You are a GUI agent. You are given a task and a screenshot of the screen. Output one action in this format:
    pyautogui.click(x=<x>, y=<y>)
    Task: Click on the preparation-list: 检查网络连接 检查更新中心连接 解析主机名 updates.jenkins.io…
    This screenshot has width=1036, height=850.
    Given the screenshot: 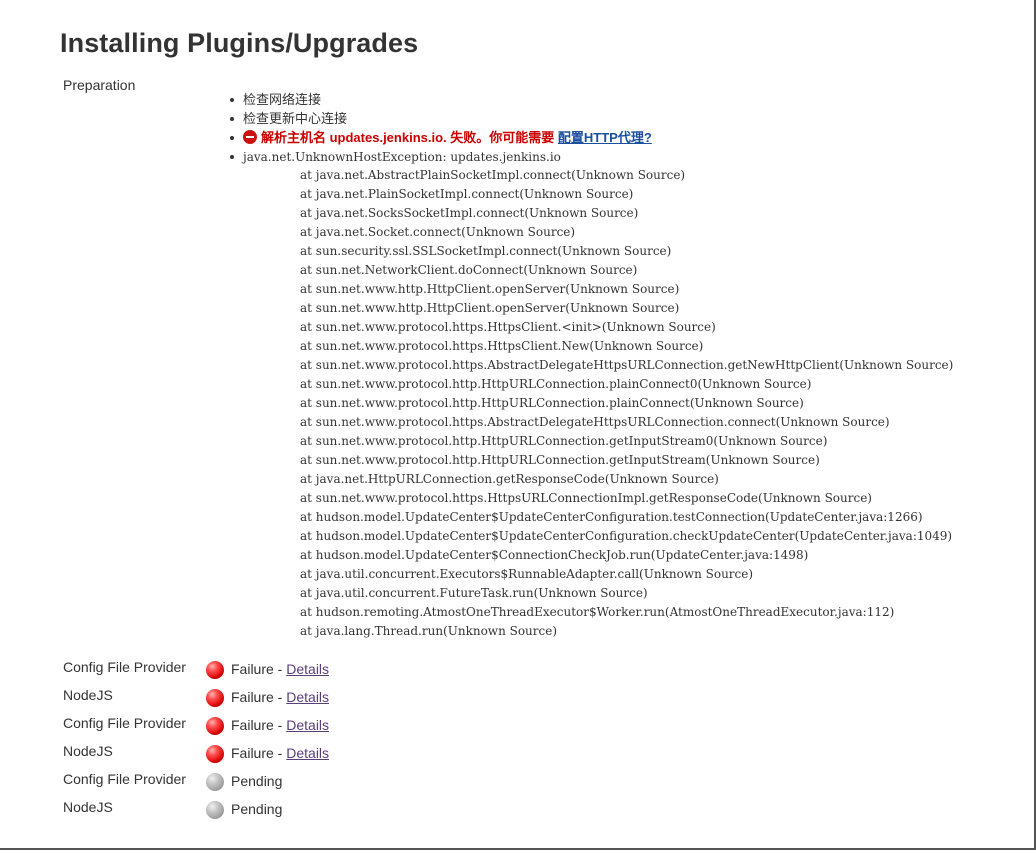 What is the action you would take?
    pyautogui.click(x=439, y=128)
    